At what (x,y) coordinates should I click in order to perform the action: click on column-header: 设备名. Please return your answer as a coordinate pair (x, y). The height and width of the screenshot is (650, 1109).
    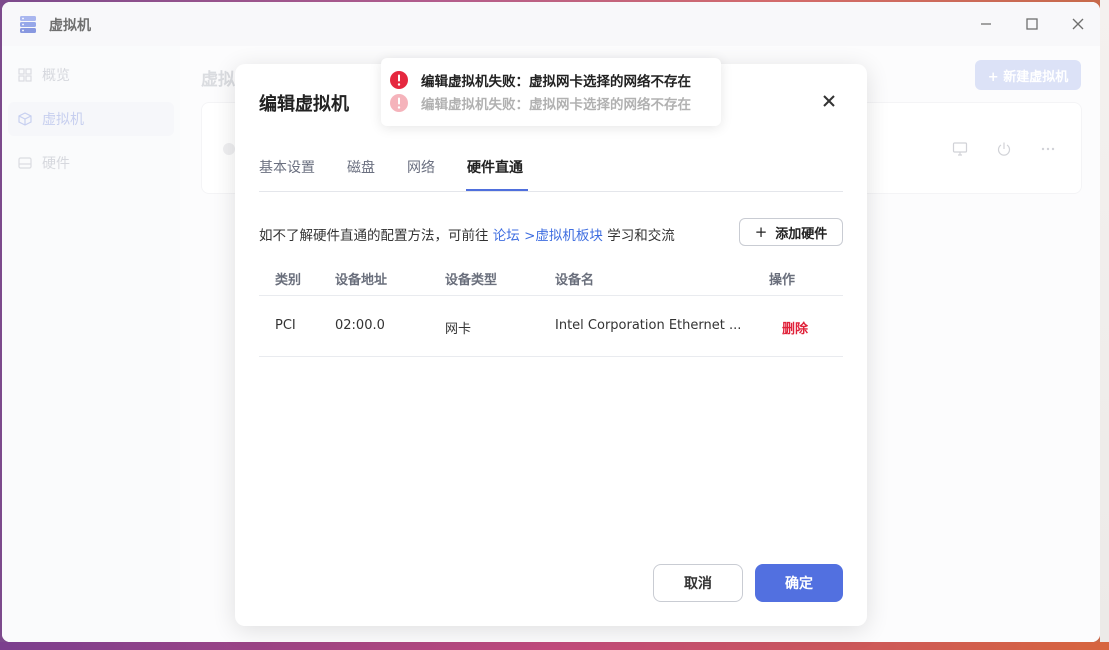
    Looking at the image, I should click on (575, 280).